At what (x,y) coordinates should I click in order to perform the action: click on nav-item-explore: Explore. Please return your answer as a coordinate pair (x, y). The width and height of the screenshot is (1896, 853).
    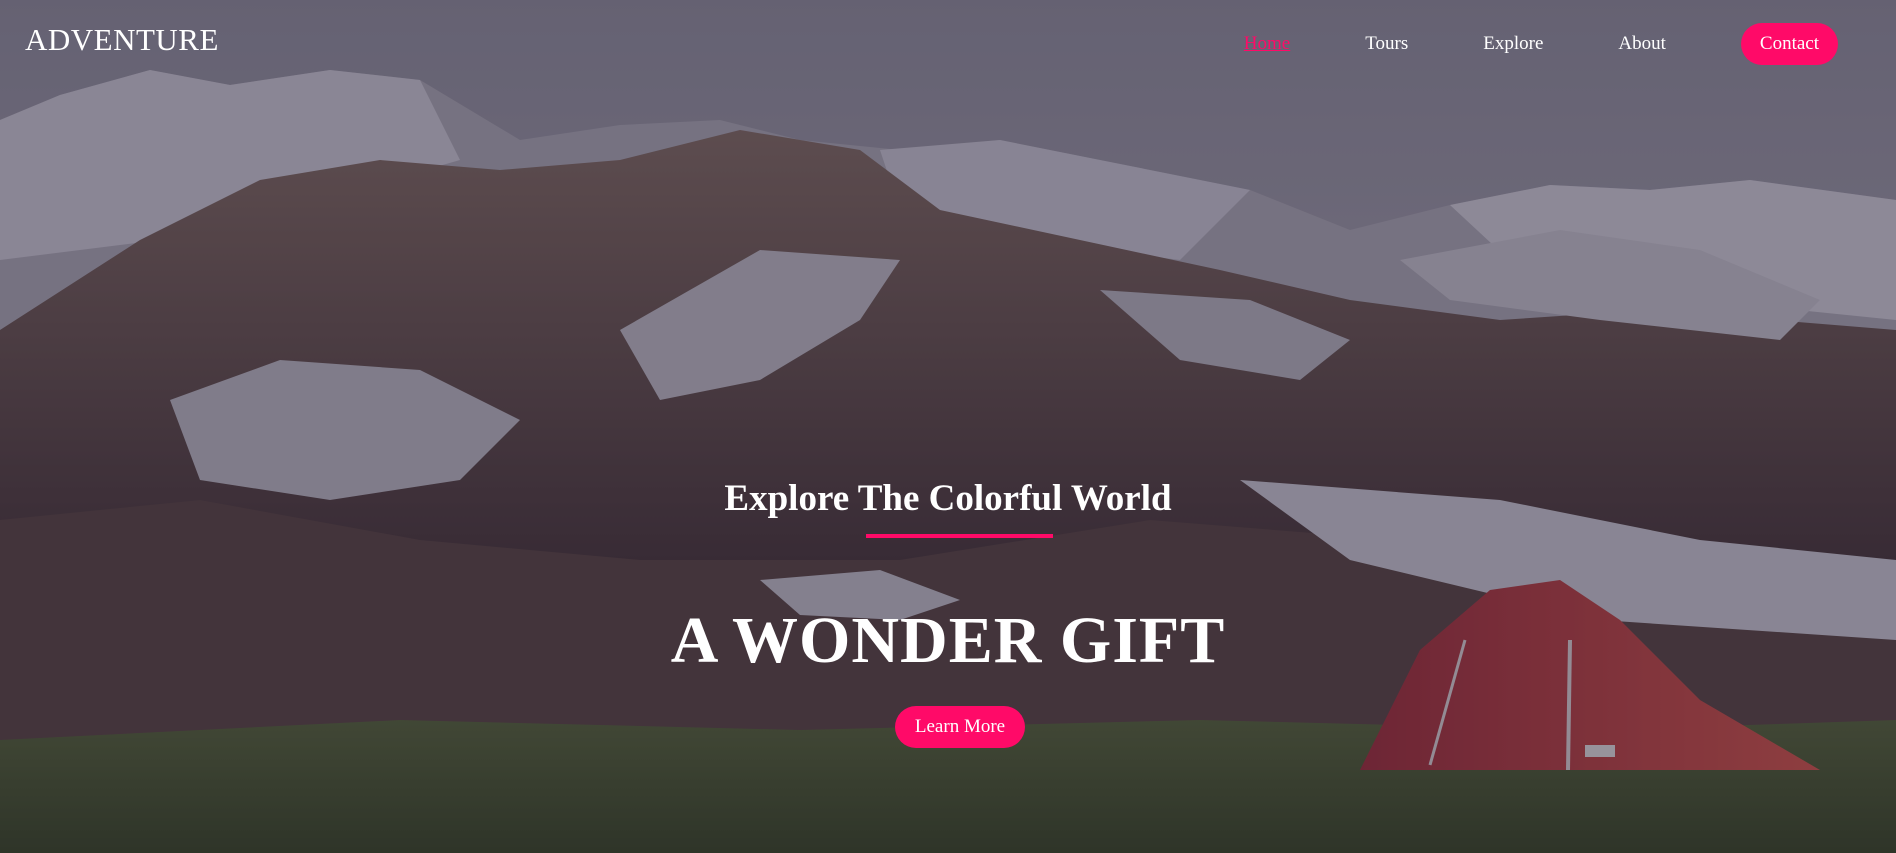
    Looking at the image, I should click on (1513, 44).